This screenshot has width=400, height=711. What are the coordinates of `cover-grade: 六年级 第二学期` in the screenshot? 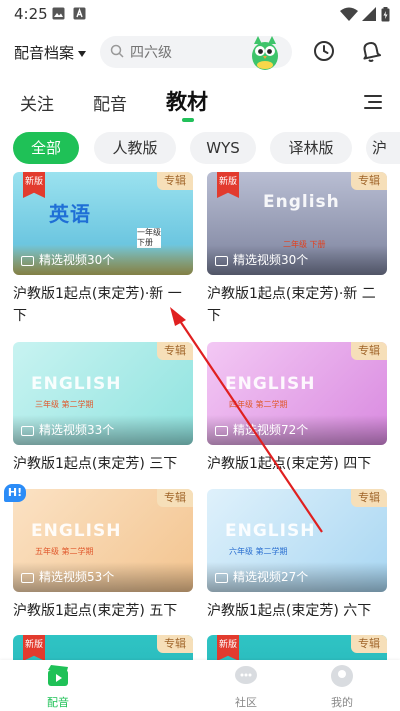 It's located at (258, 551).